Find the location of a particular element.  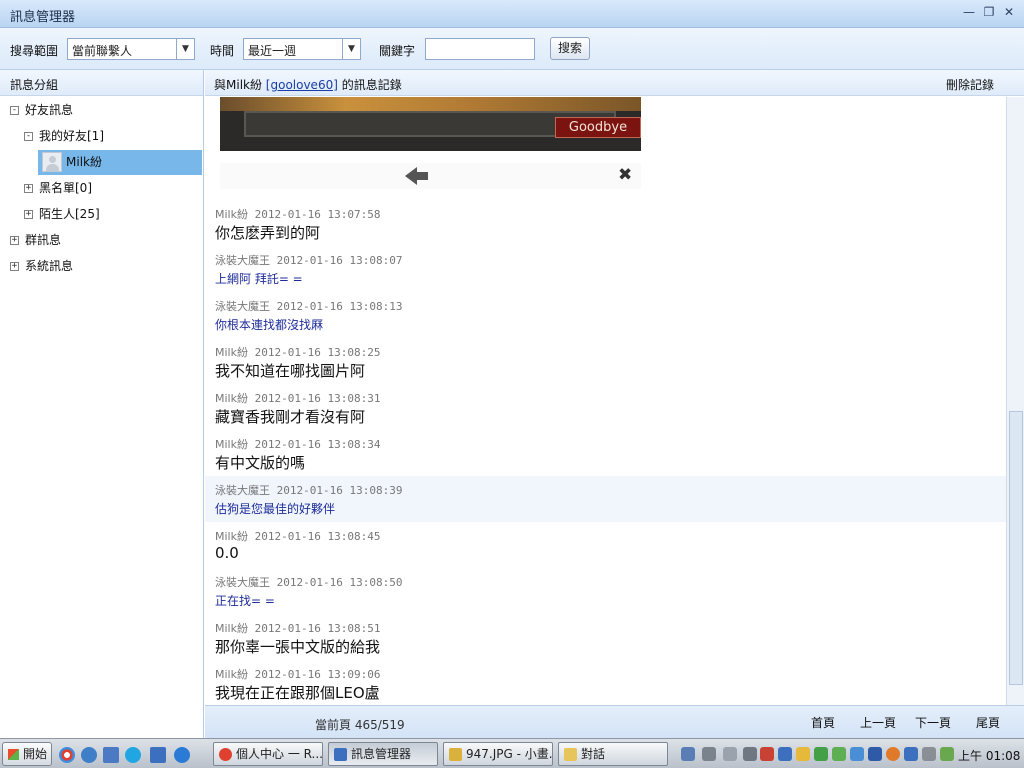

tree-my-friends: - 我的好友[1] is located at coordinates (64, 136).